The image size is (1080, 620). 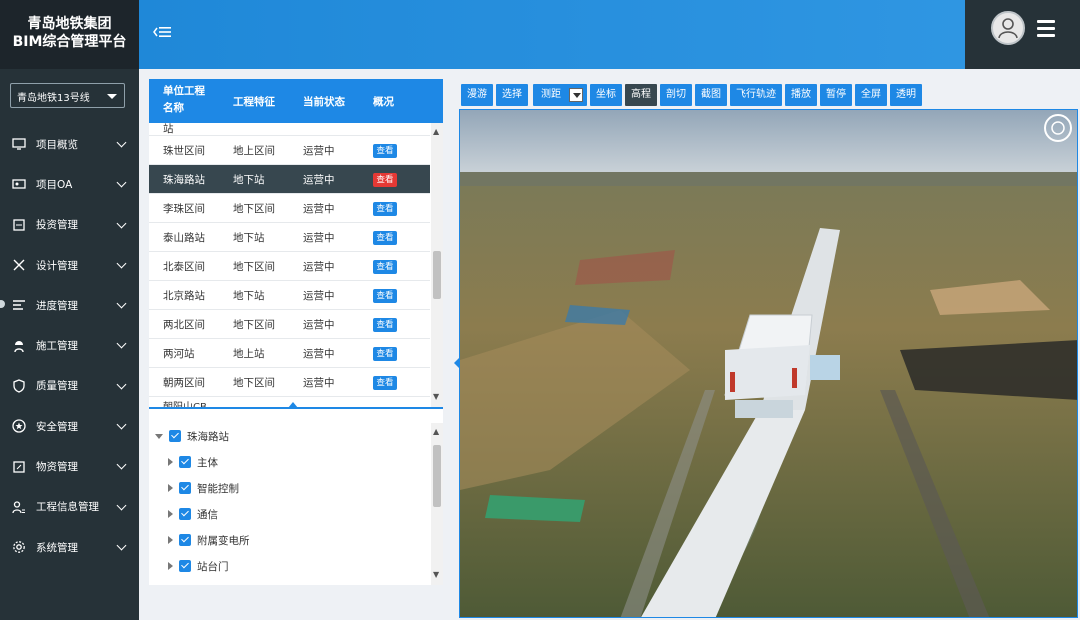 I want to click on sidebar-item-label: 工程信息管理, so click(x=67, y=507).